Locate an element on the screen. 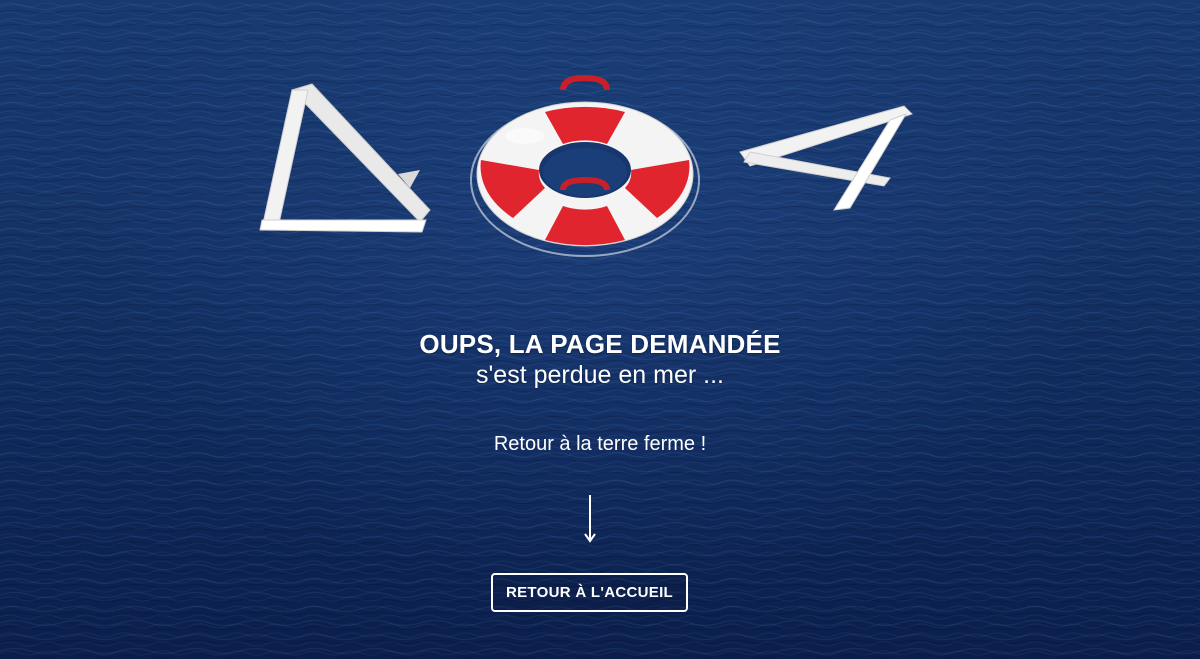  page-title: OUPS, LA PAGE DEMANDÉE is located at coordinates (600, 344).